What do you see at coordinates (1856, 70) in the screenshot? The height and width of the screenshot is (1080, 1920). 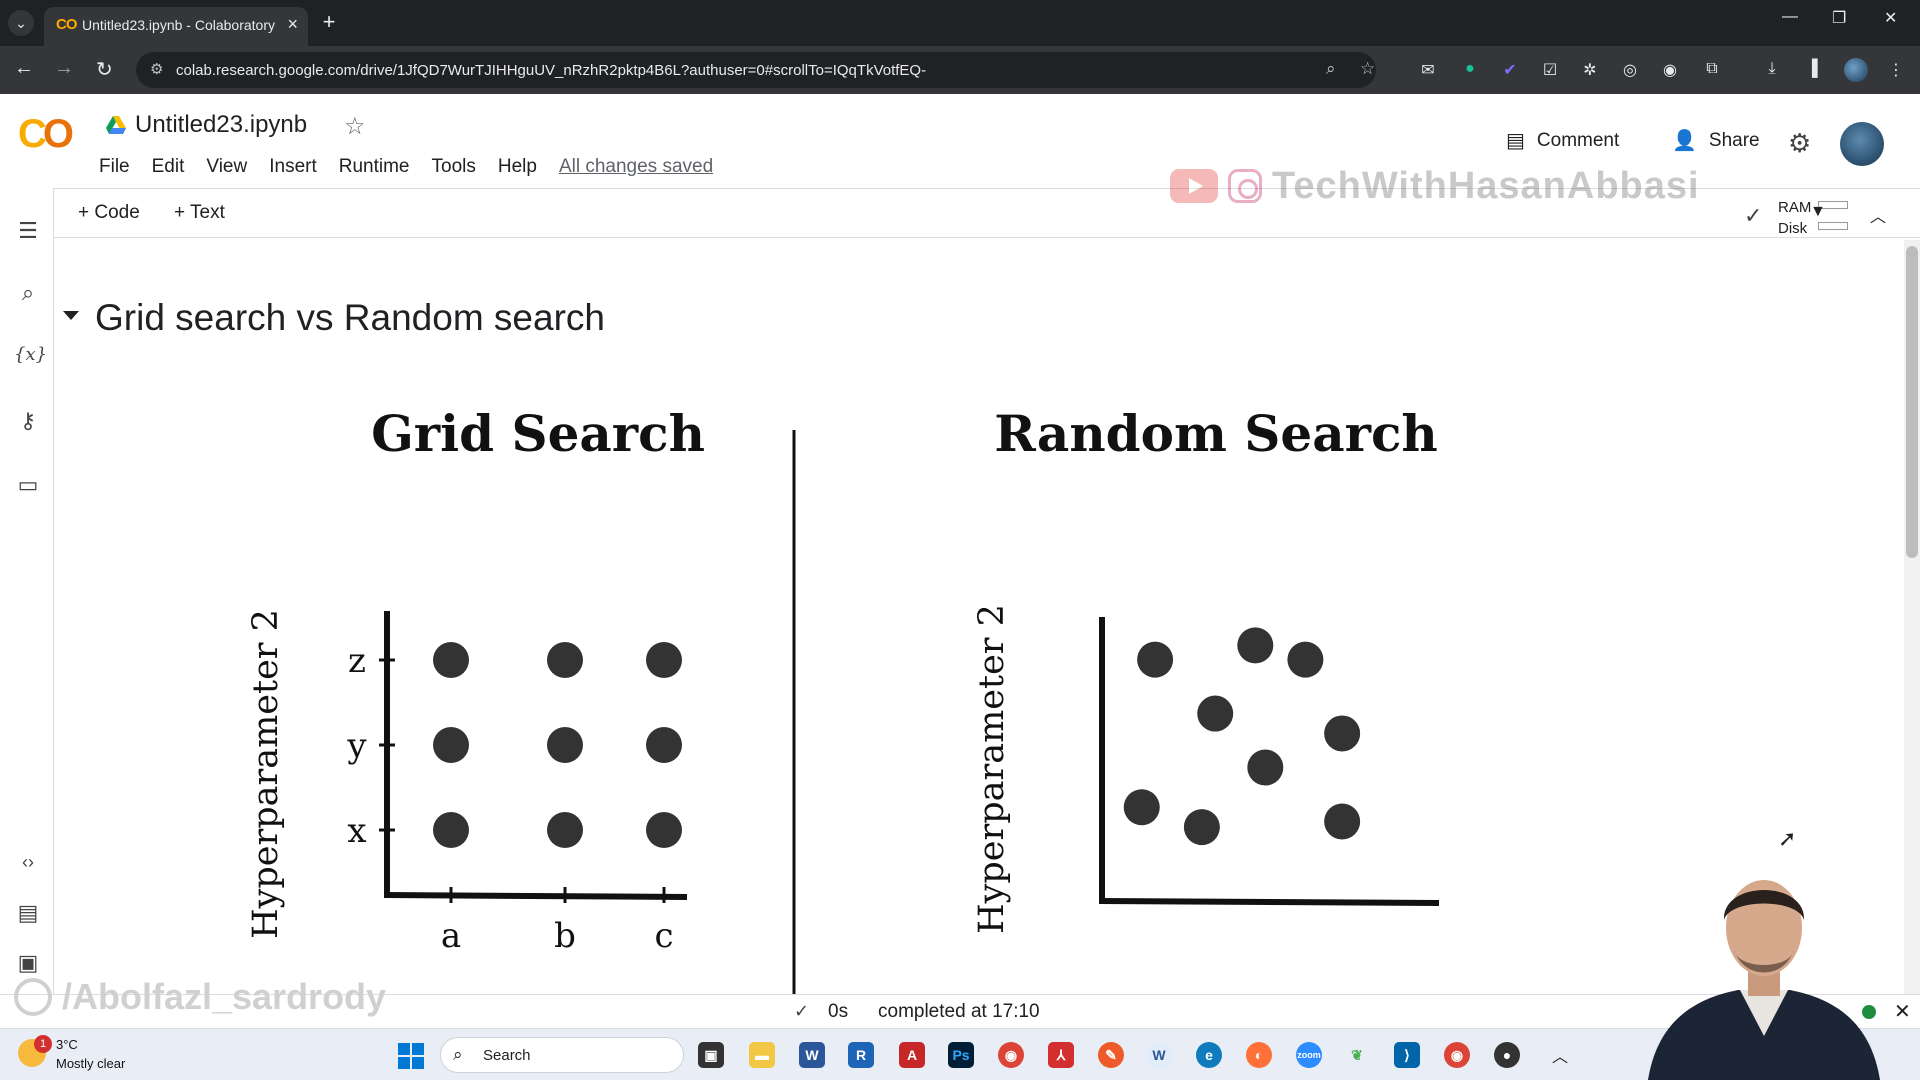 I see `profile-avatar` at bounding box center [1856, 70].